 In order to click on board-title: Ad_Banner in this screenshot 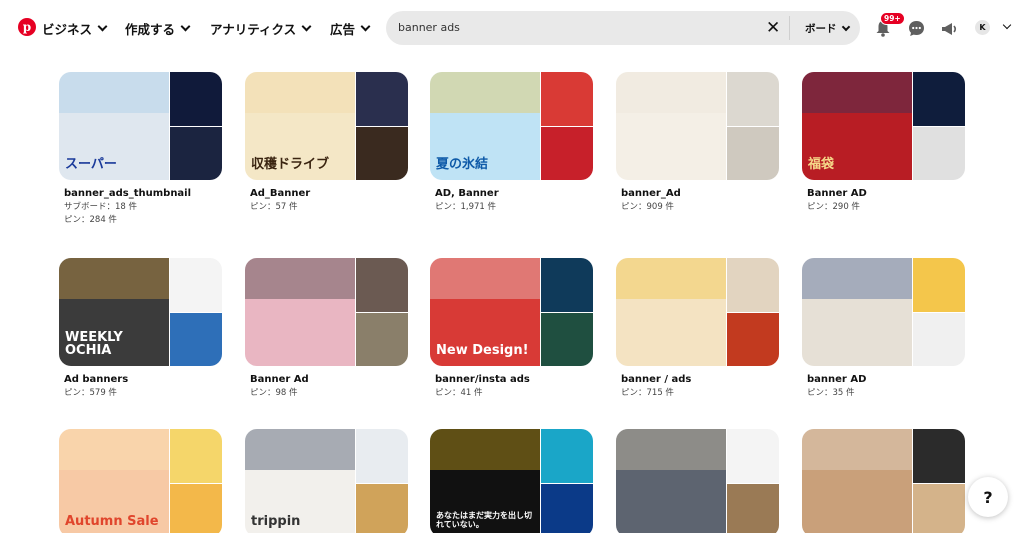, I will do `click(329, 193)`.